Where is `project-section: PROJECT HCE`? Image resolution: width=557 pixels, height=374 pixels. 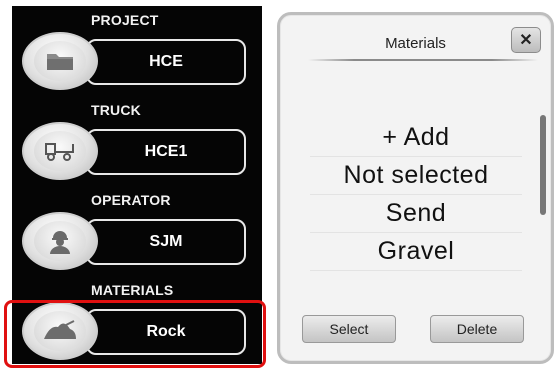
project-section: PROJECT HCE is located at coordinates (137, 58).